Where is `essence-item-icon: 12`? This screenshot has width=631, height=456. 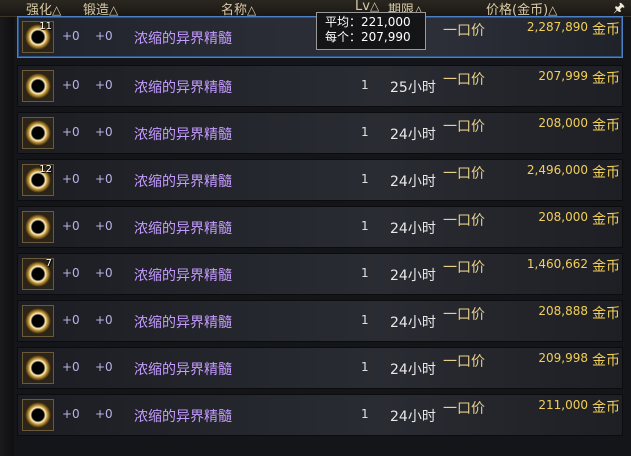 essence-item-icon: 12 is located at coordinates (38, 180).